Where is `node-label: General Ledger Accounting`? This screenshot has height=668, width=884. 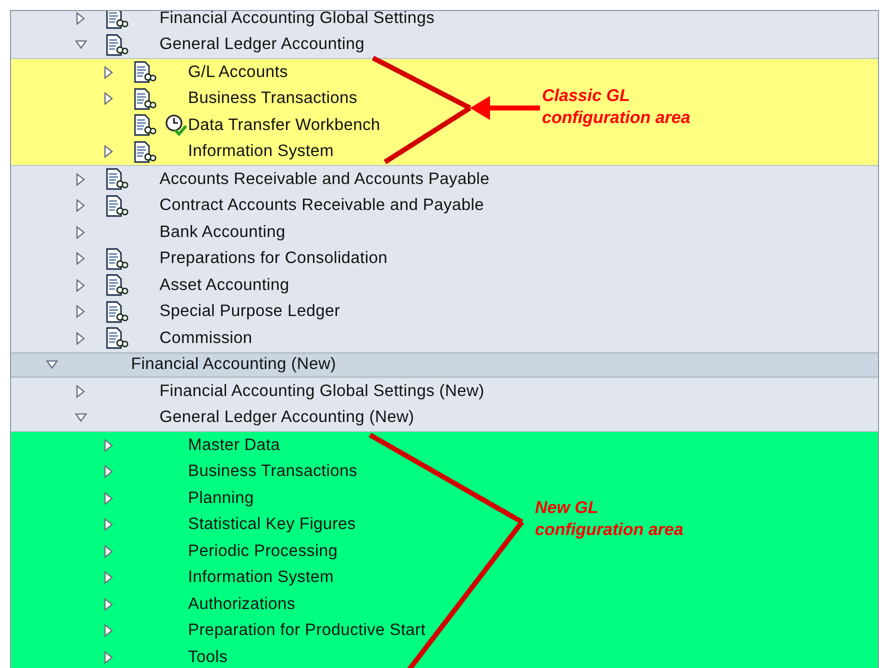 node-label: General Ledger Accounting is located at coordinates (262, 44).